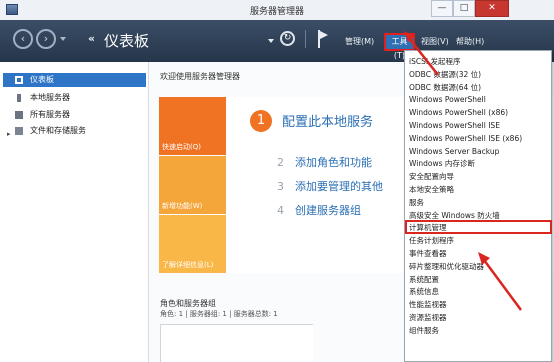 The width and height of the screenshot is (554, 362). Describe the element at coordinates (500, 281) in the screenshot. I see `annotation-arrow-computer-management` at that location.